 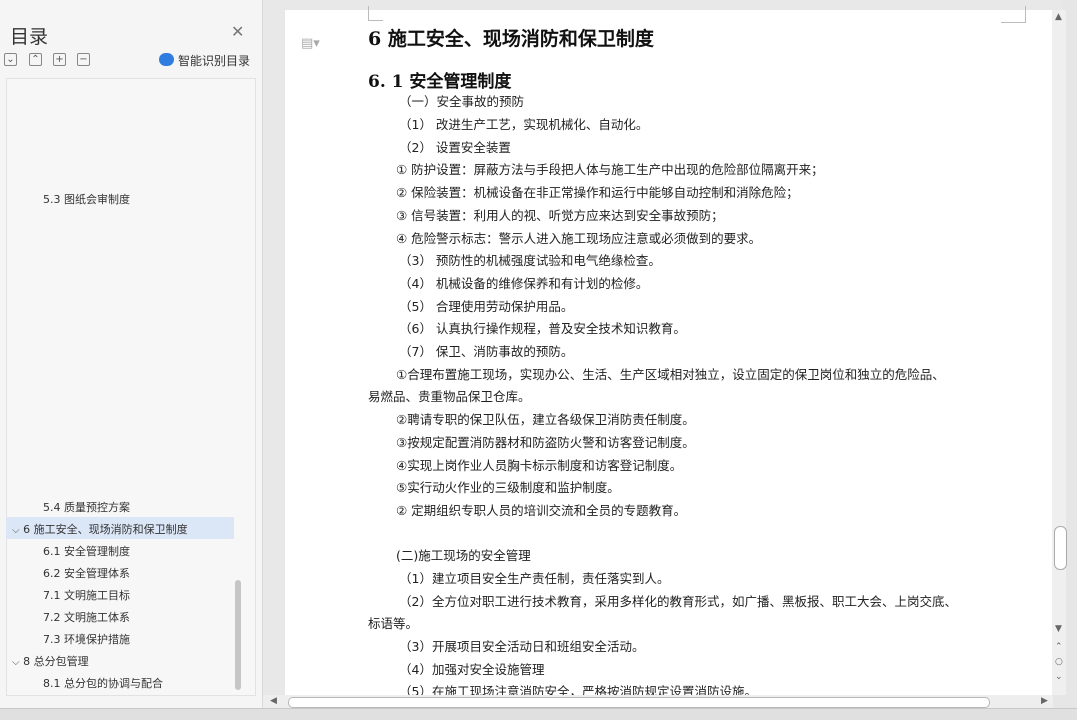 What do you see at coordinates (542, 328) in the screenshot?
I see `body-line: （6） 认真执行操作规程，普及安全技术知识教育。` at bounding box center [542, 328].